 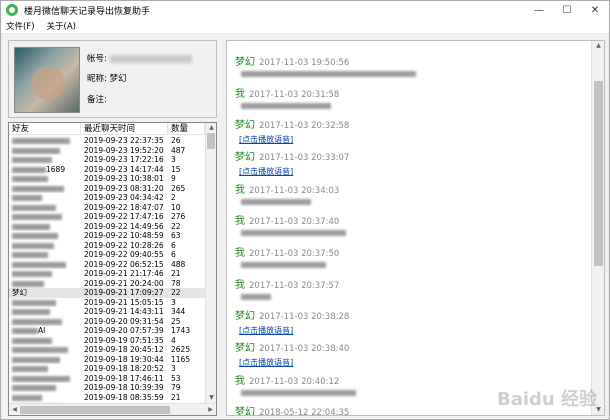 I want to click on message-header: 梦幻 2017-11-03 20:33:07, so click(x=292, y=155).